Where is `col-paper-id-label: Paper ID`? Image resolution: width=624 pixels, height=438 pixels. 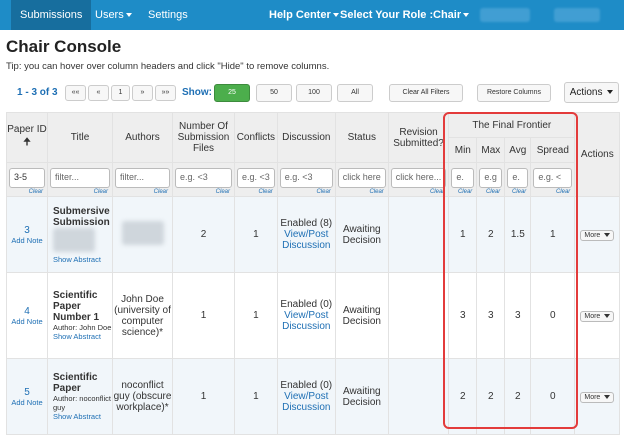 col-paper-id-label: Paper ID is located at coordinates (27, 129).